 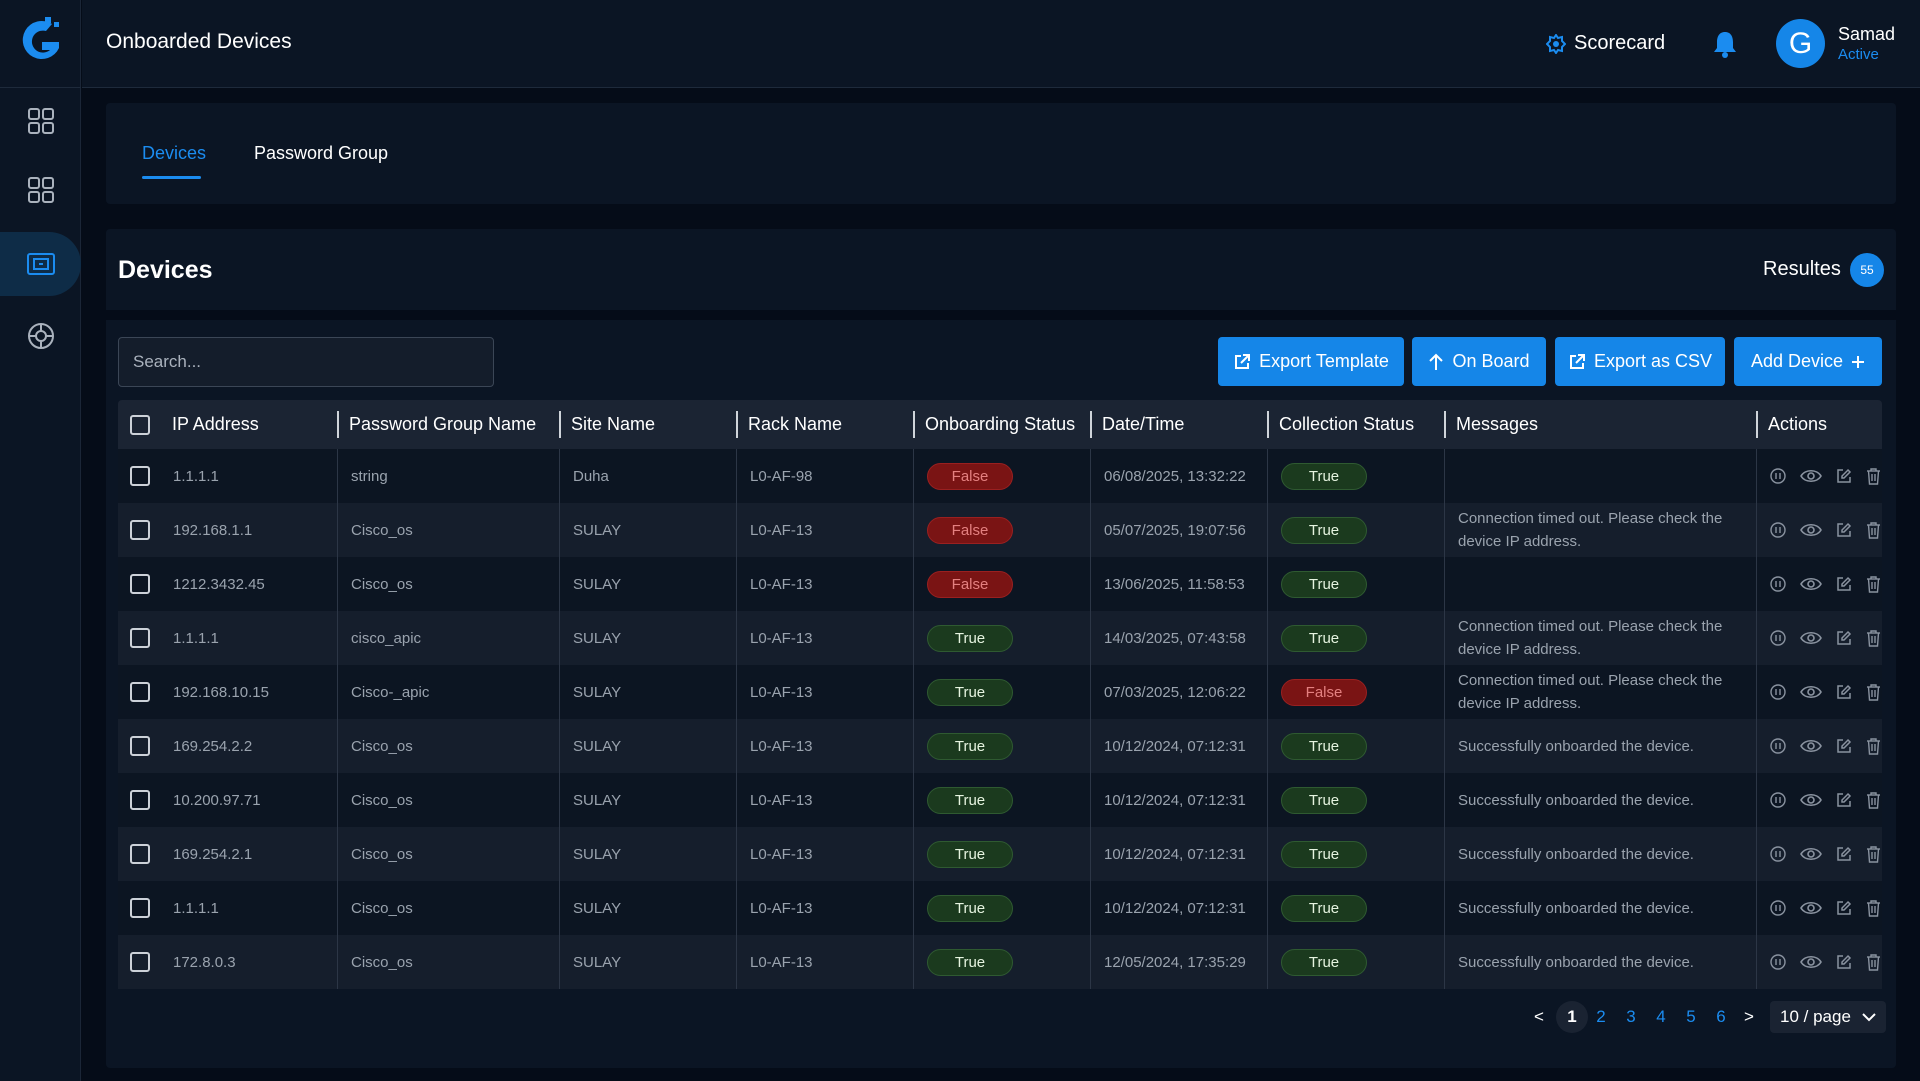 I want to click on page-5: 5, so click(x=1691, y=1017).